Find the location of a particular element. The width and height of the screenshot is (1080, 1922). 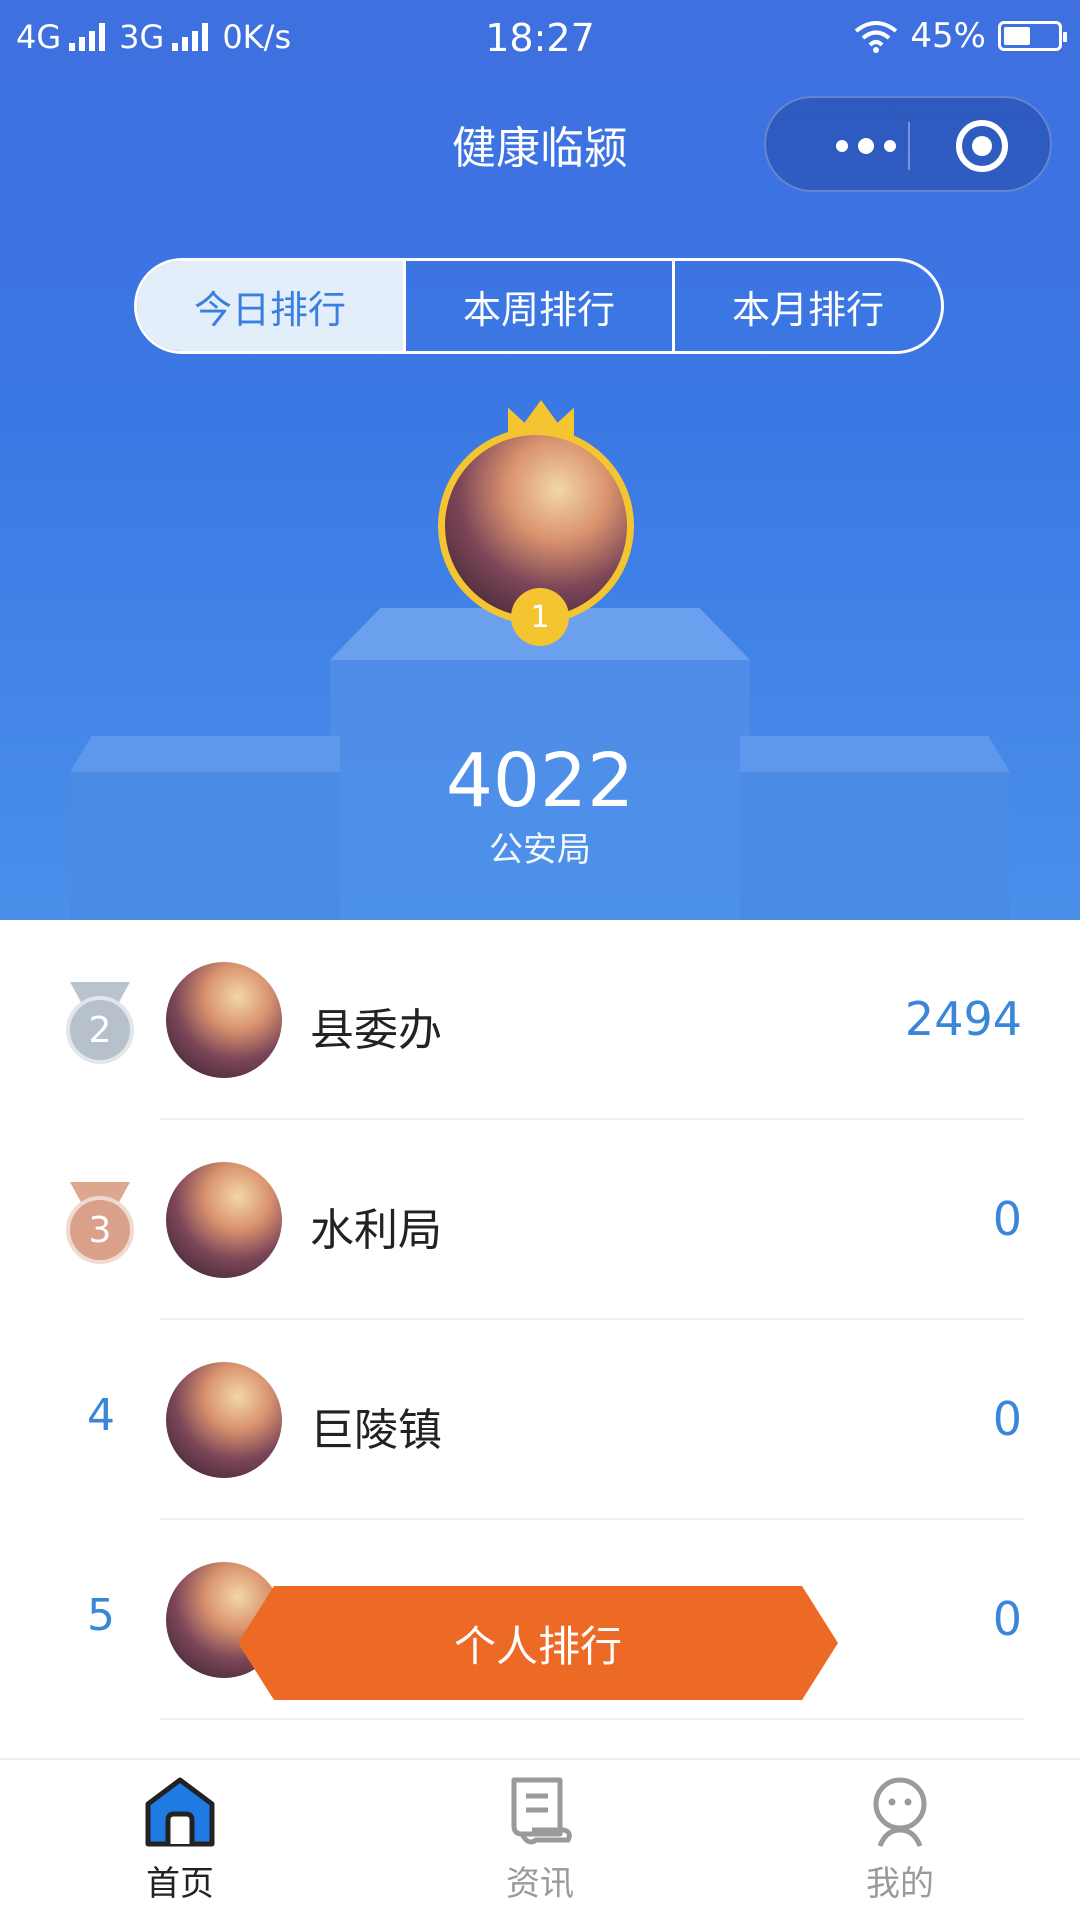

tabbar-item-news: 资讯 is located at coordinates (540, 1839).